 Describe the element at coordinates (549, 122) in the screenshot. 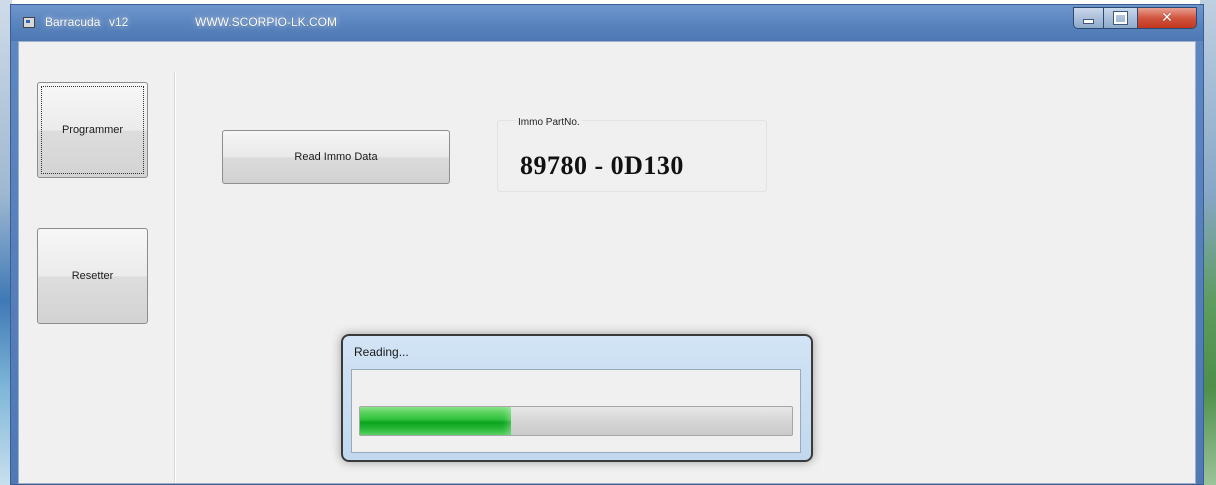

I see `immo-partno-label: Immo PartNo.` at that location.